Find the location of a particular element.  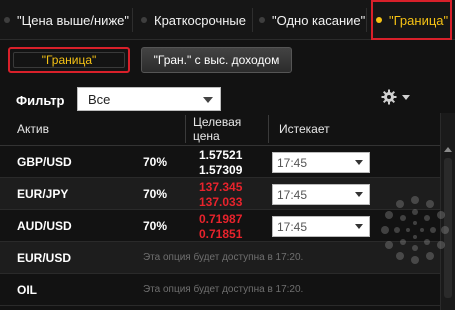

target-price-low: 1.57309 is located at coordinates (221, 170).